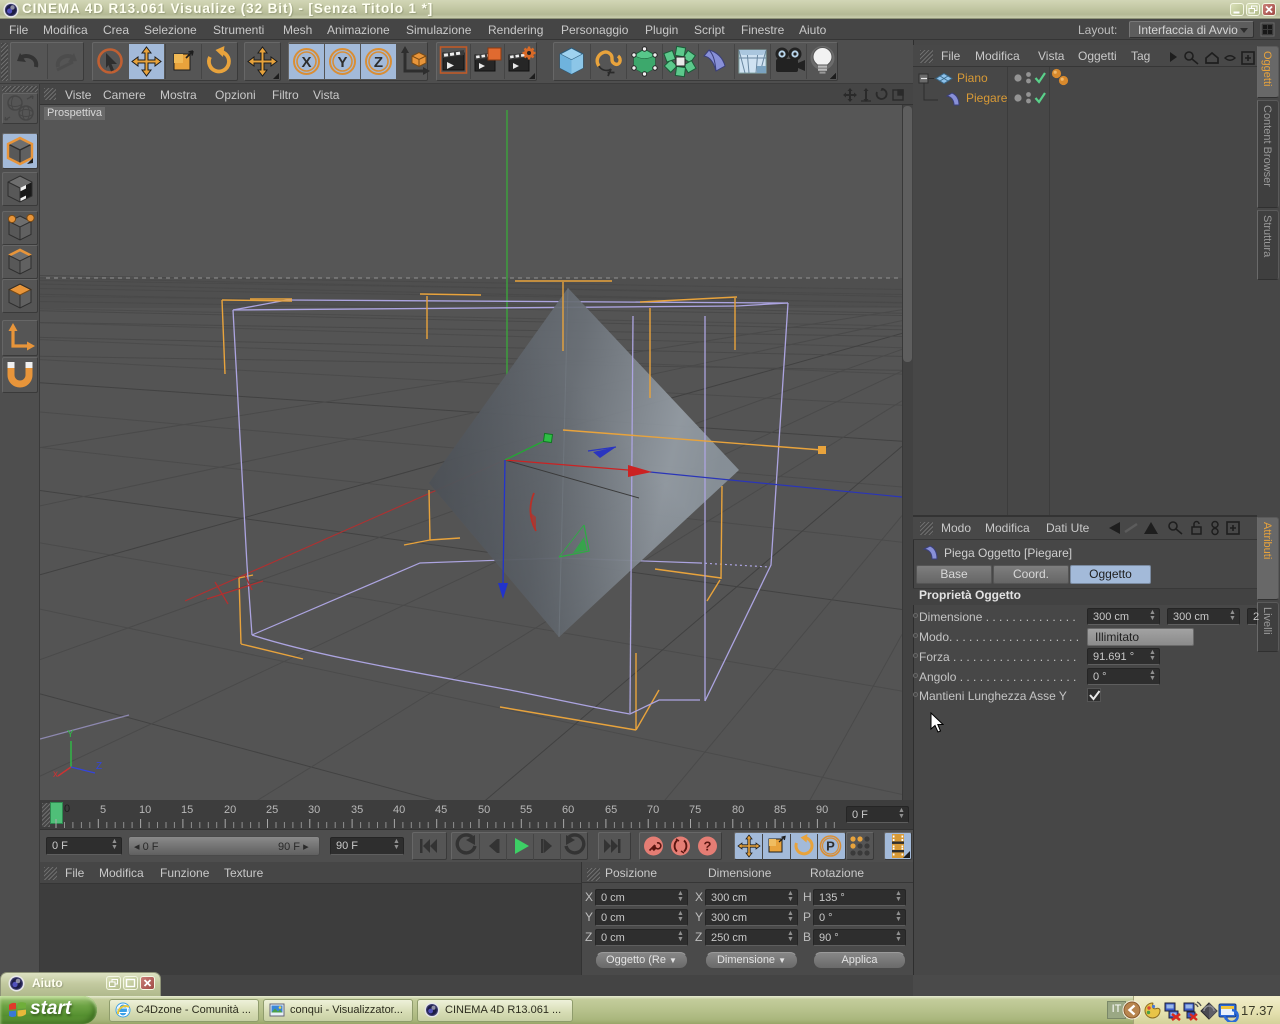  What do you see at coordinates (526, 810) in the screenshot?
I see `svg-text: 55` at bounding box center [526, 810].